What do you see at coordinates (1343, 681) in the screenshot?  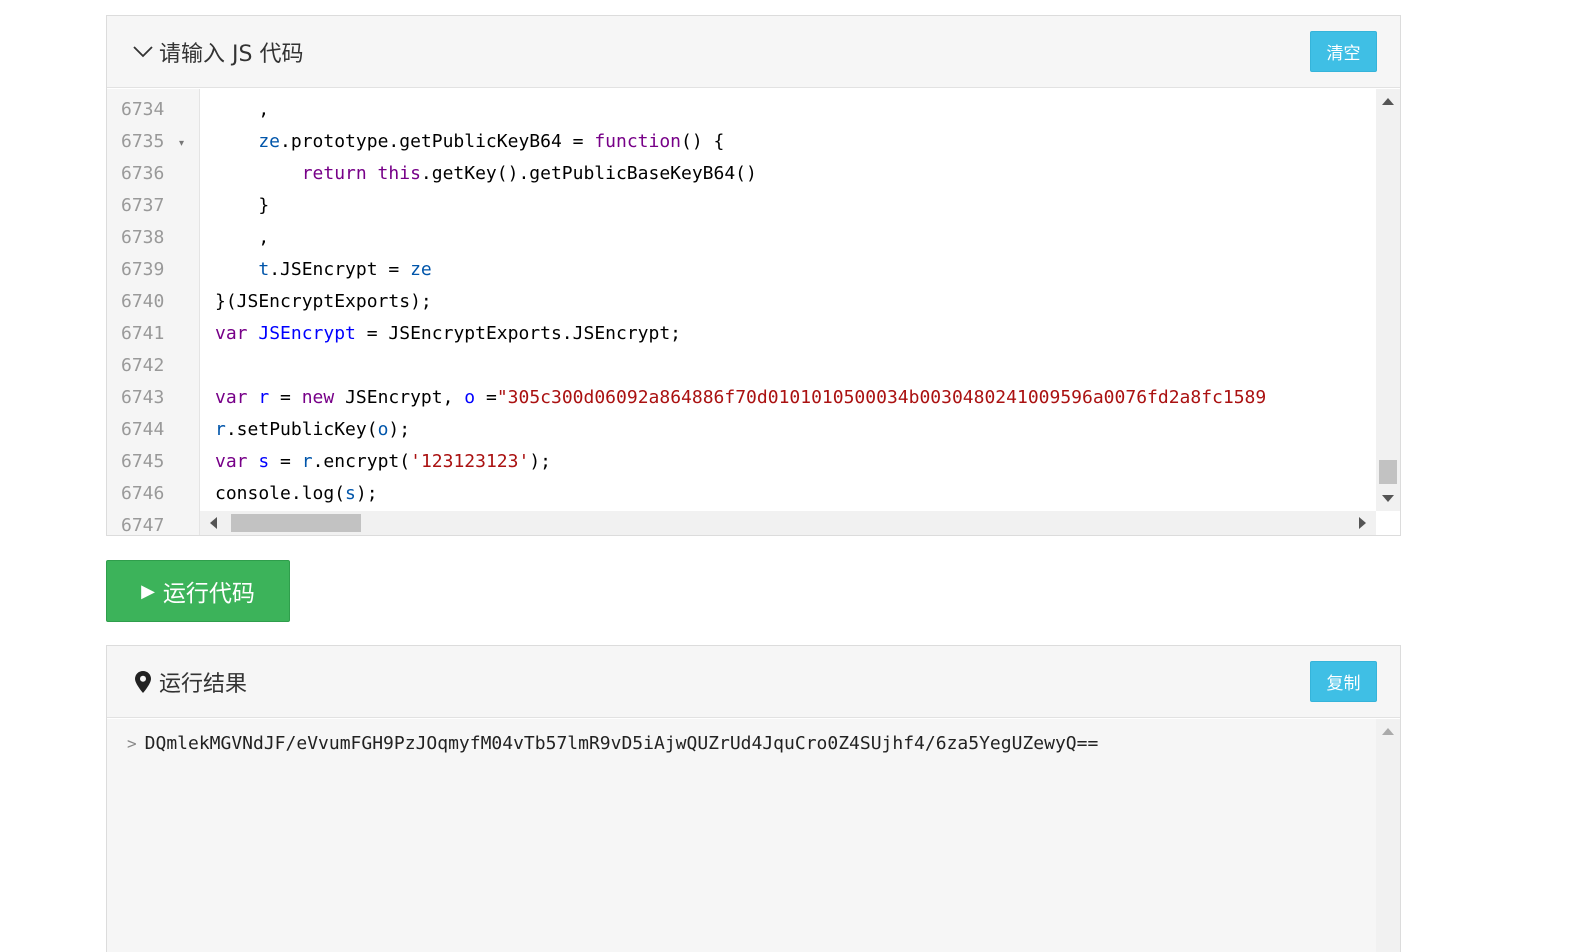 I see `copy-button: 复制` at bounding box center [1343, 681].